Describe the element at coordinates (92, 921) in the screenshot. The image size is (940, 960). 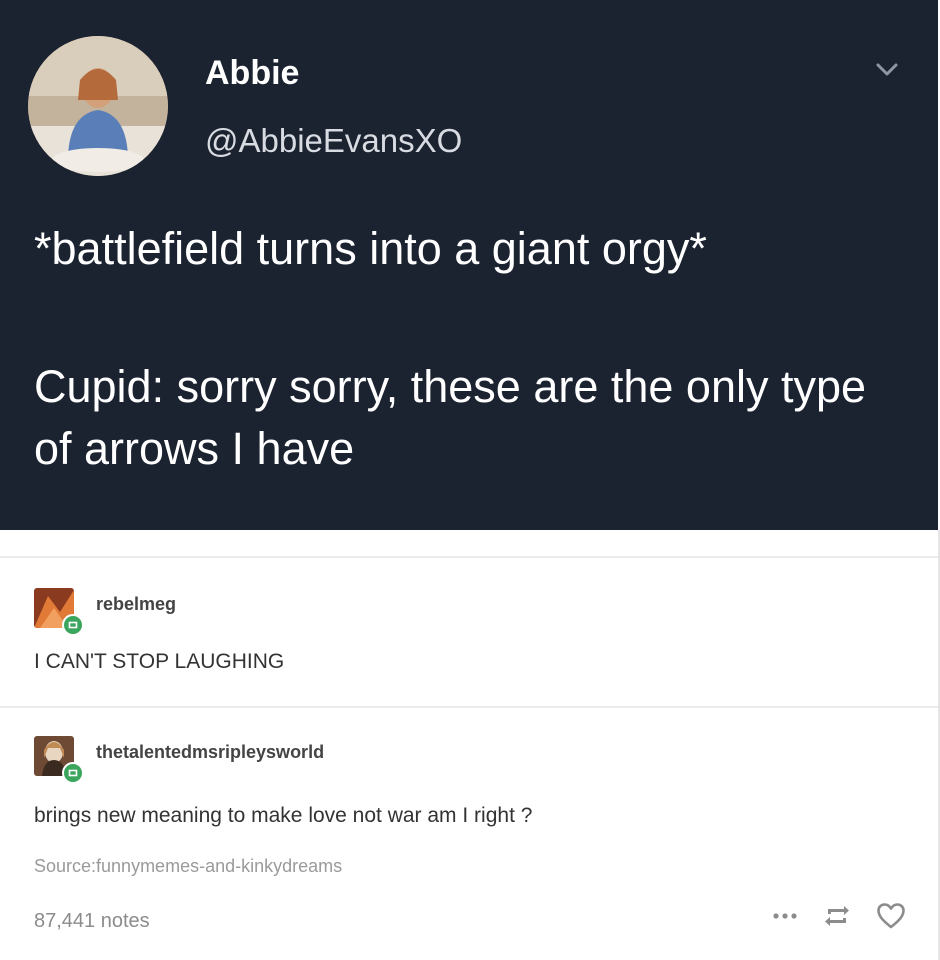
I see `notes-count: 87,441 notes` at that location.